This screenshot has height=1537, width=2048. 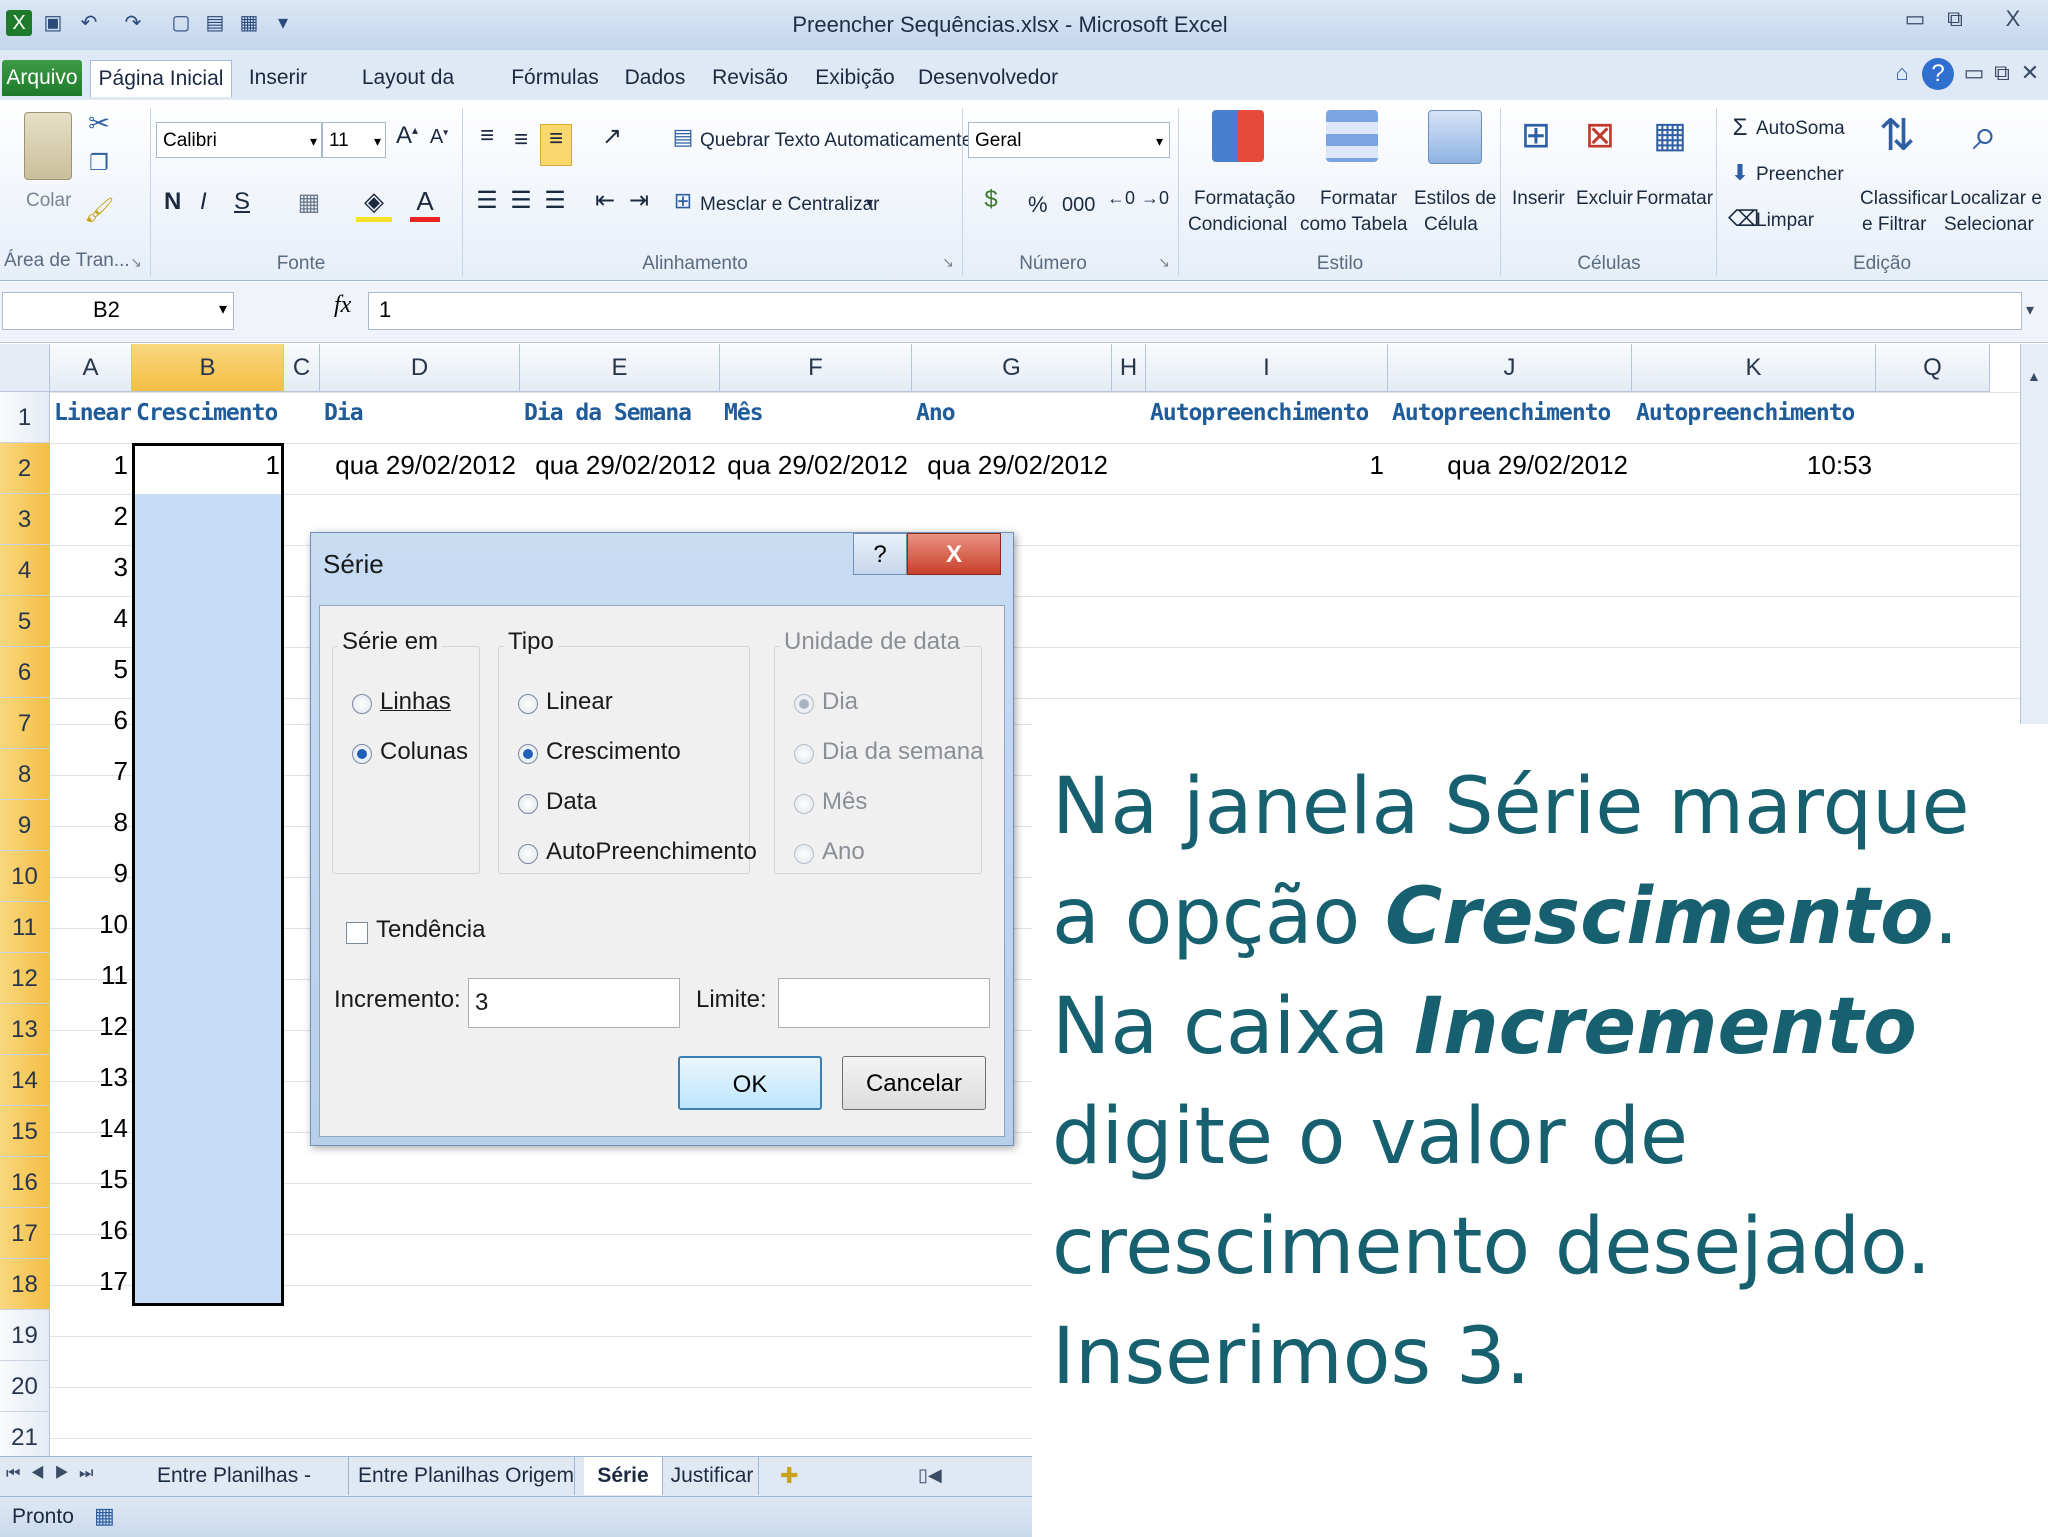 What do you see at coordinates (25, 774) in the screenshot?
I see `row-header: 8` at bounding box center [25, 774].